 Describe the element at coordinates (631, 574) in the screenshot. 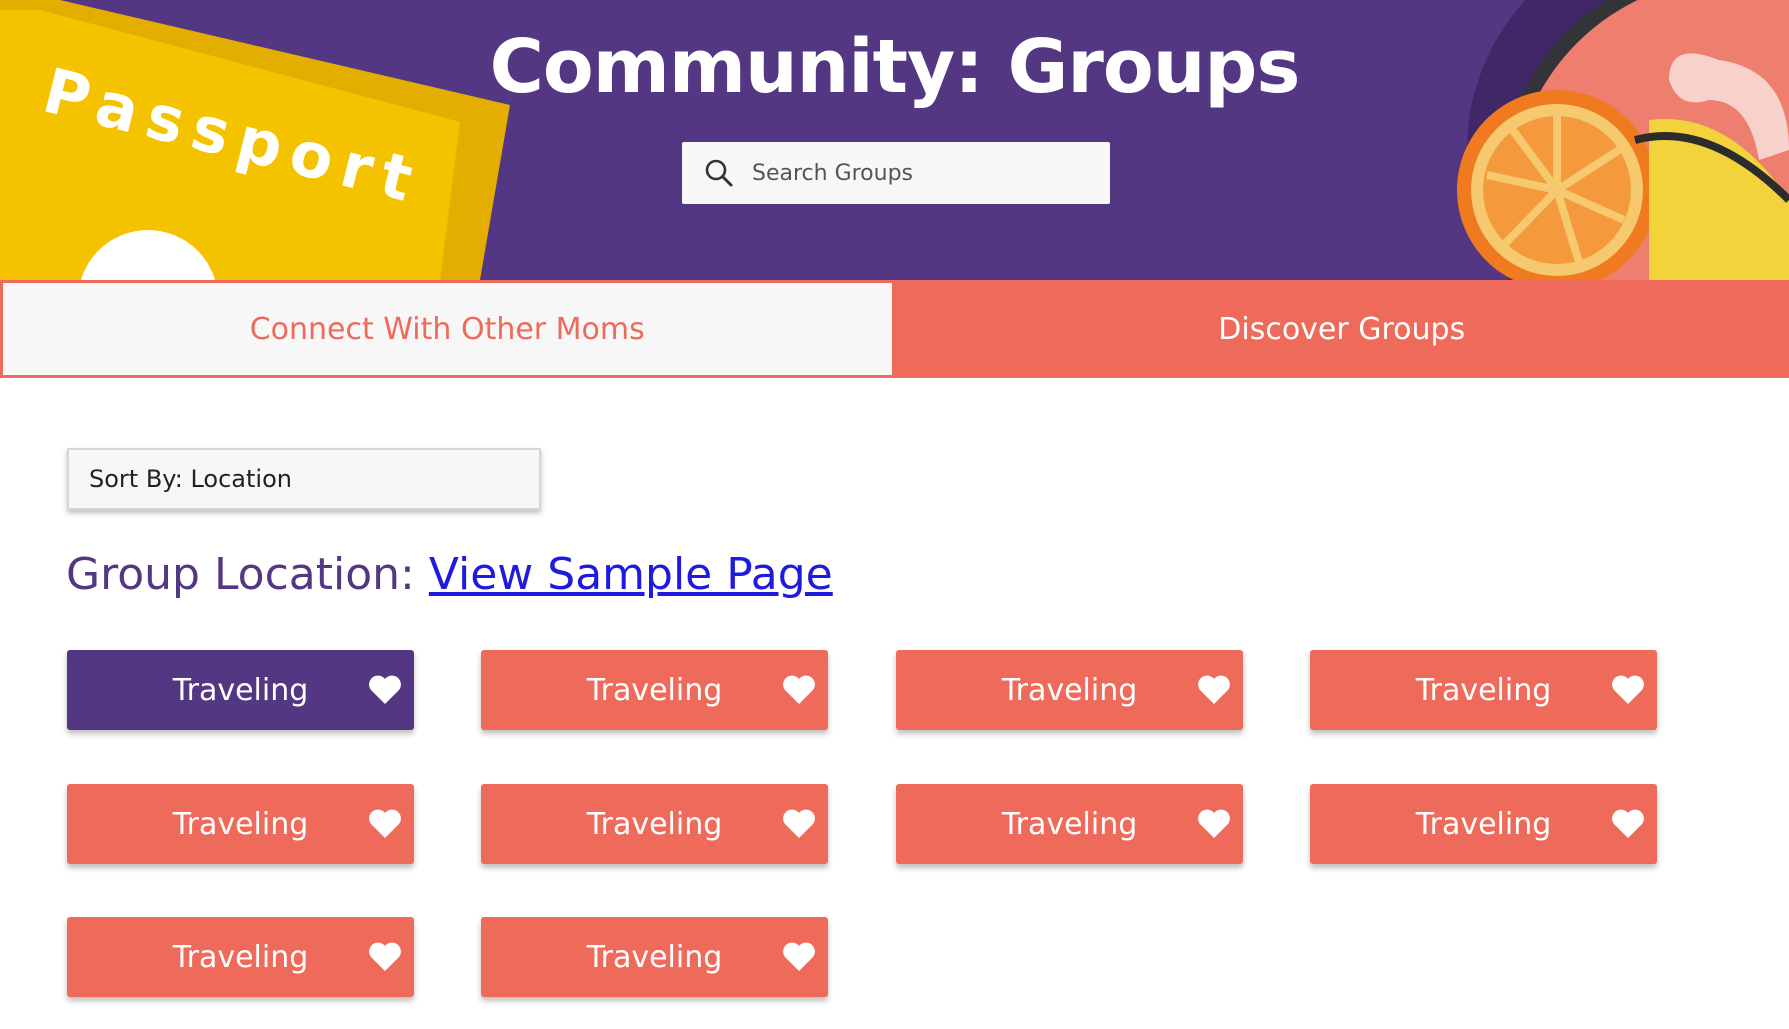

I see `view-sample-page-link: View Sample Page` at that location.